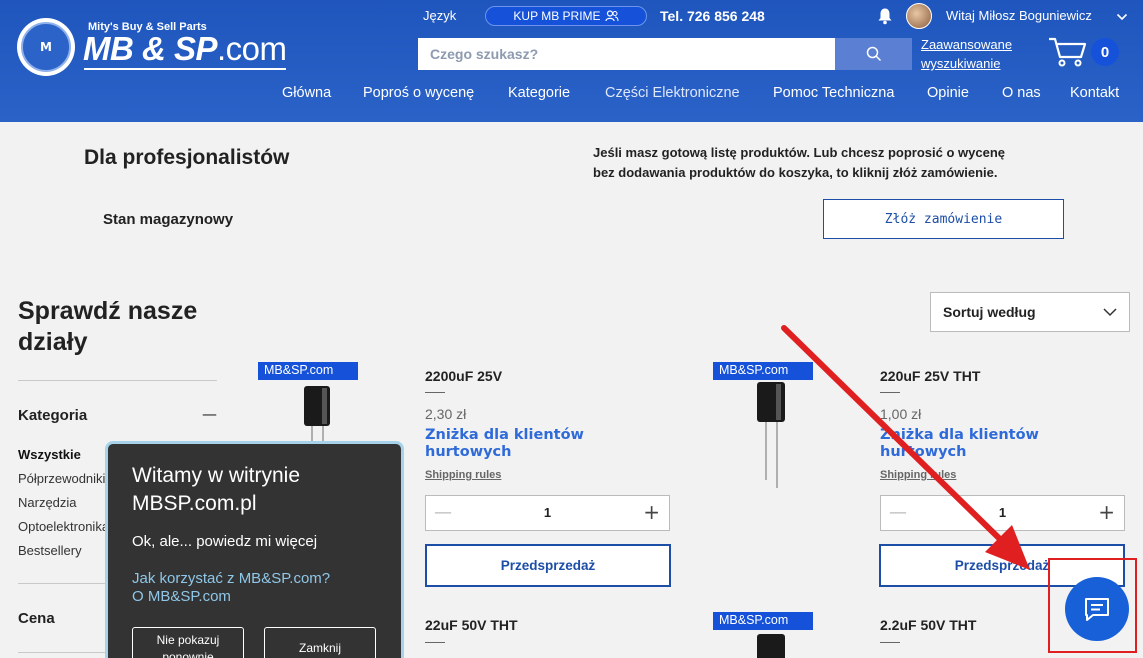 The height and width of the screenshot is (658, 1143). I want to click on advanced-search-line2: wyszukiwanie, so click(961, 63).